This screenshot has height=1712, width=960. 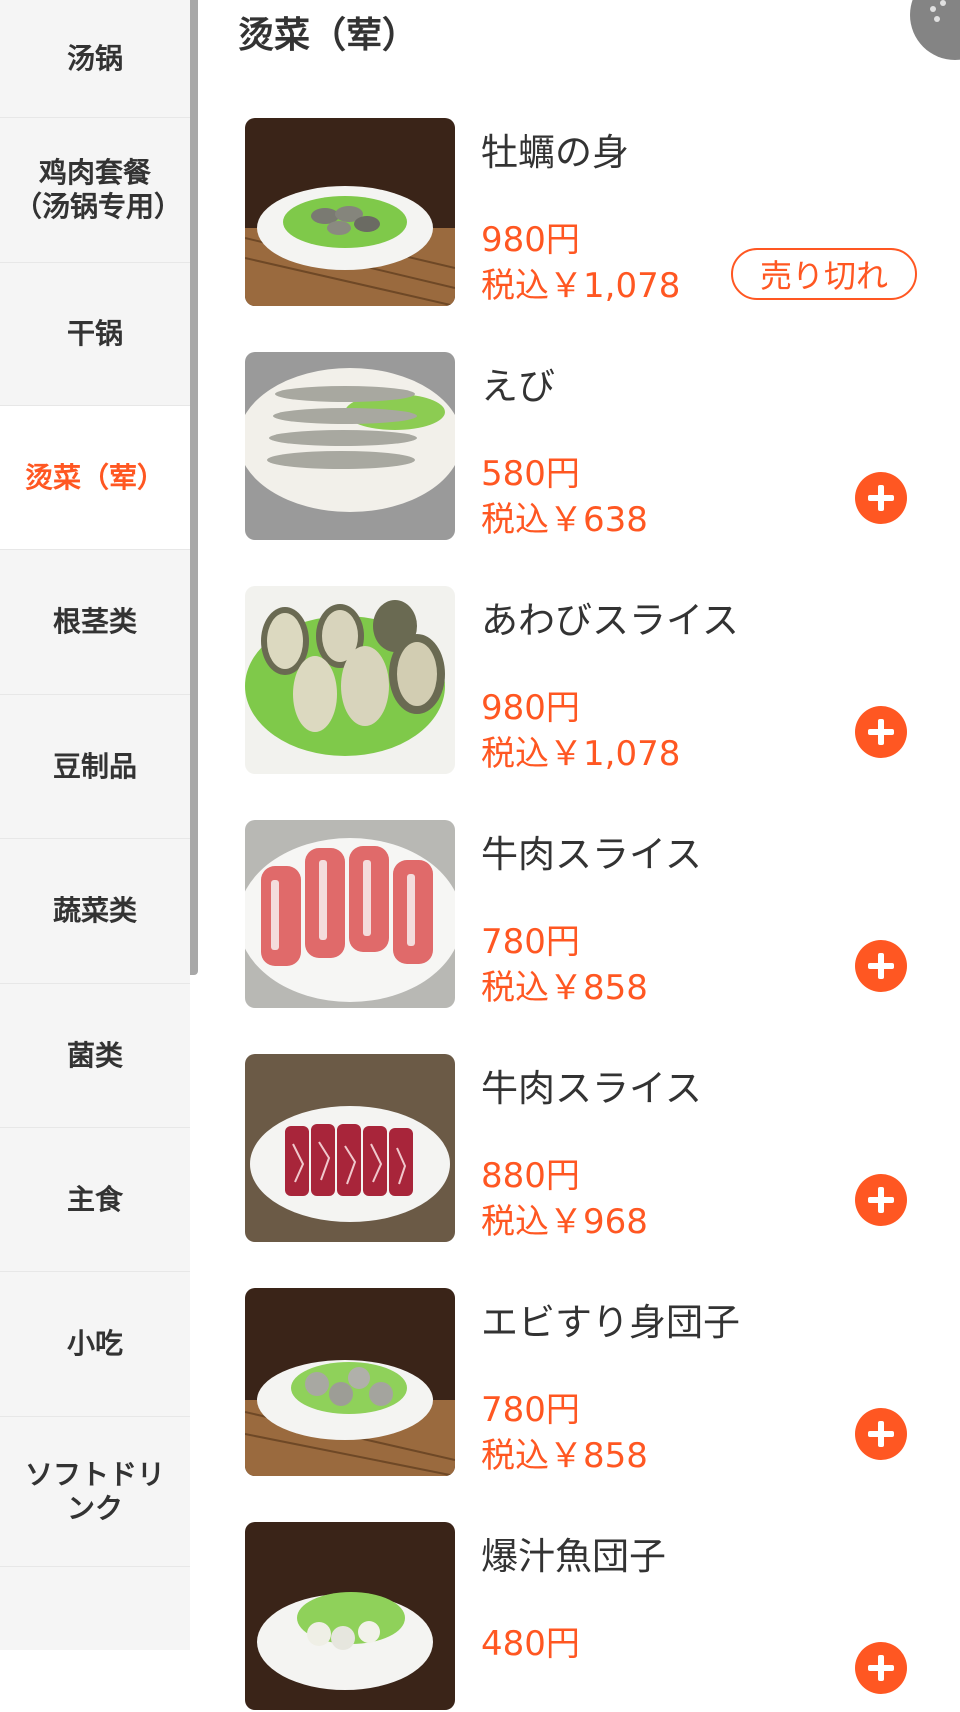 I want to click on item-name: 牡蠣の身, so click(x=555, y=152).